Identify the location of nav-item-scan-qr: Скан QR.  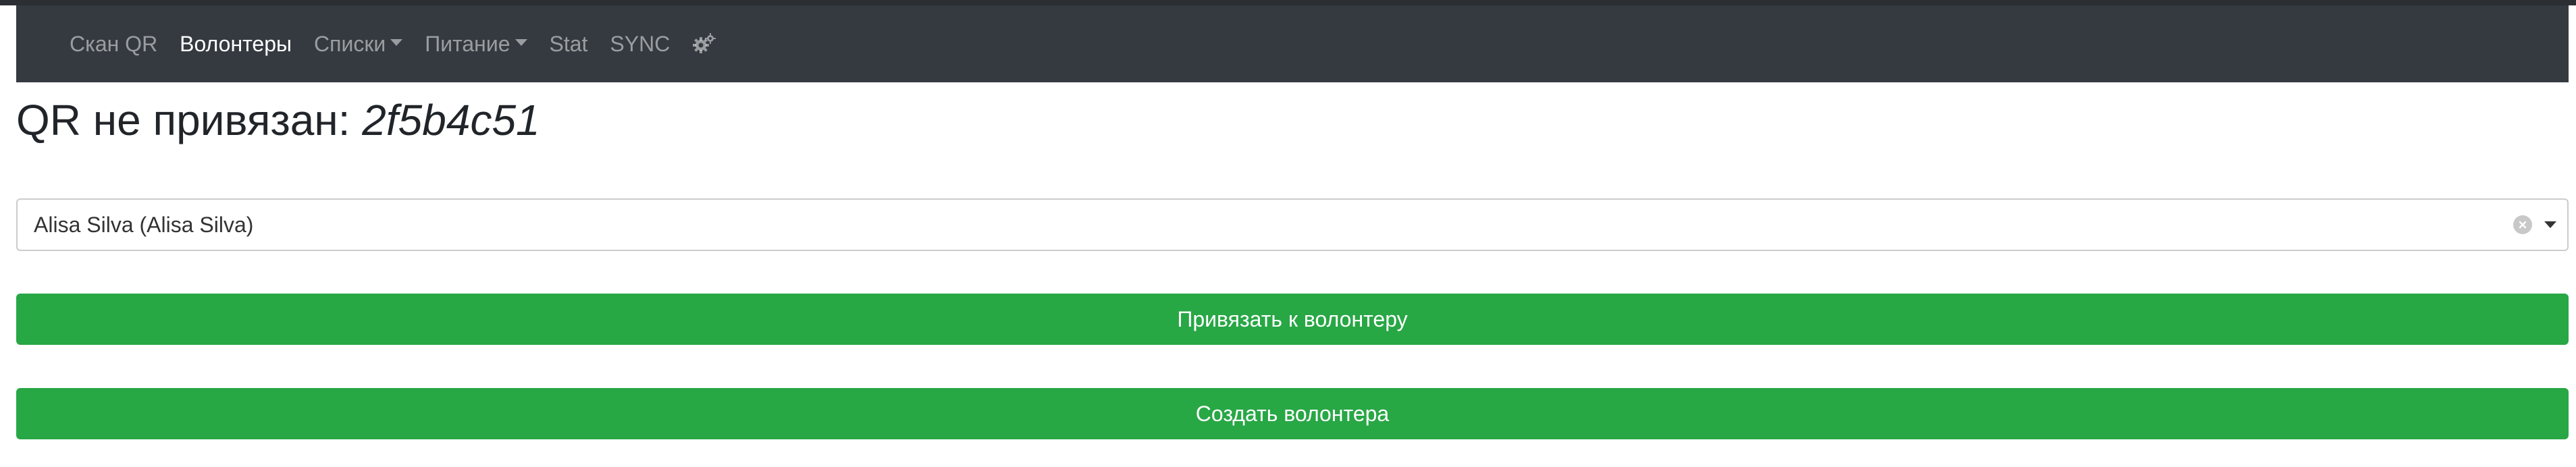
(114, 45).